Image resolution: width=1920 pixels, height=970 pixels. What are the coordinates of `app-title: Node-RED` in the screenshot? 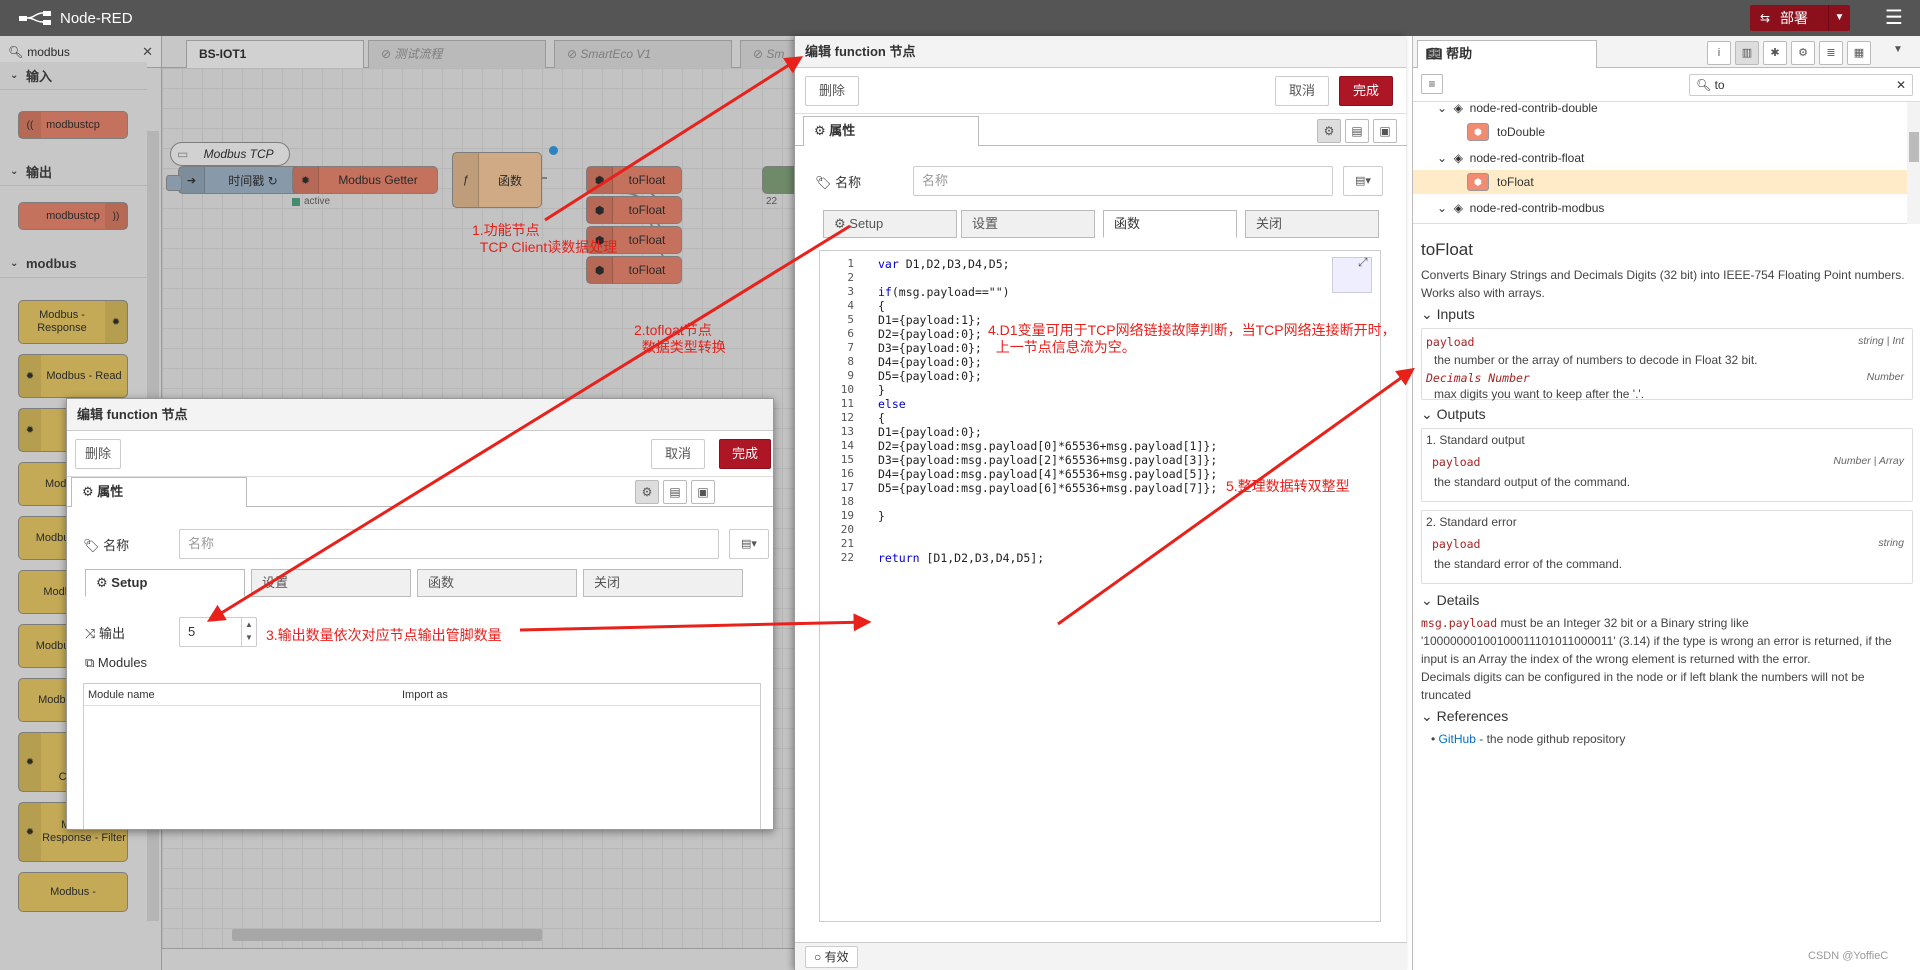 It's located at (96, 18).